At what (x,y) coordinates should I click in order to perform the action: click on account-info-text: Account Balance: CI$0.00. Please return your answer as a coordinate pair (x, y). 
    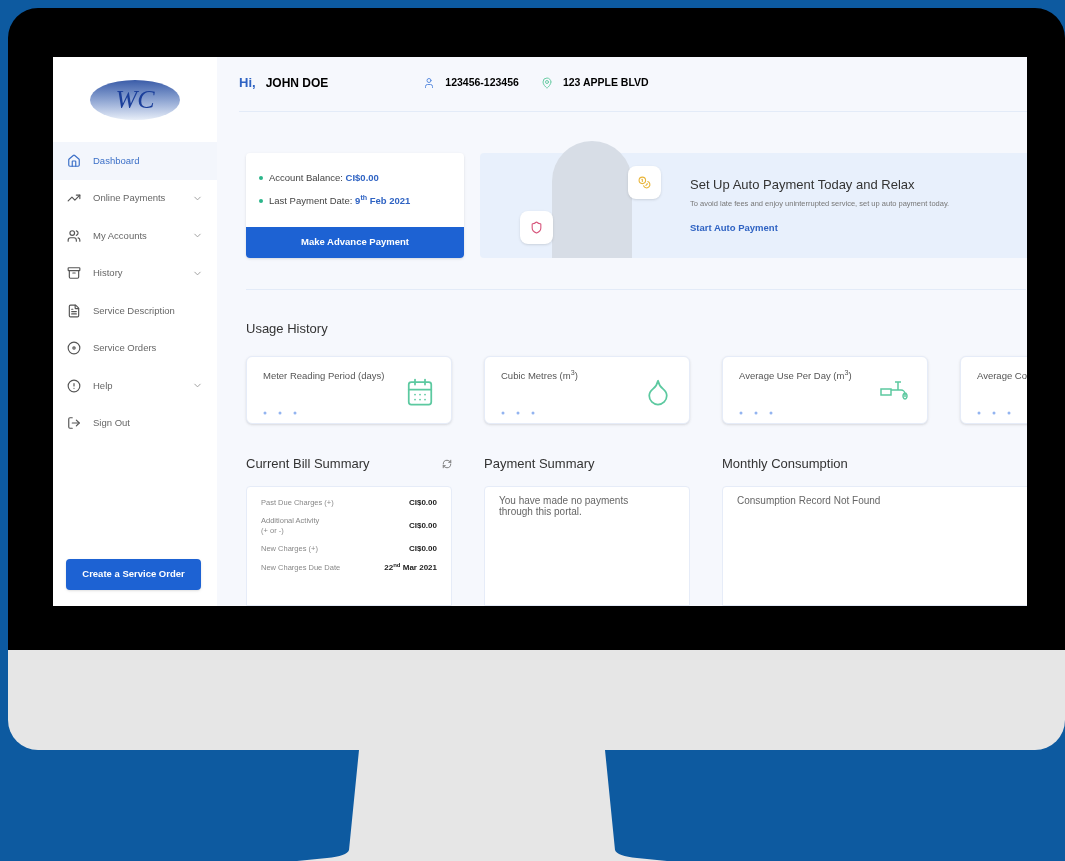
    Looking at the image, I should click on (324, 178).